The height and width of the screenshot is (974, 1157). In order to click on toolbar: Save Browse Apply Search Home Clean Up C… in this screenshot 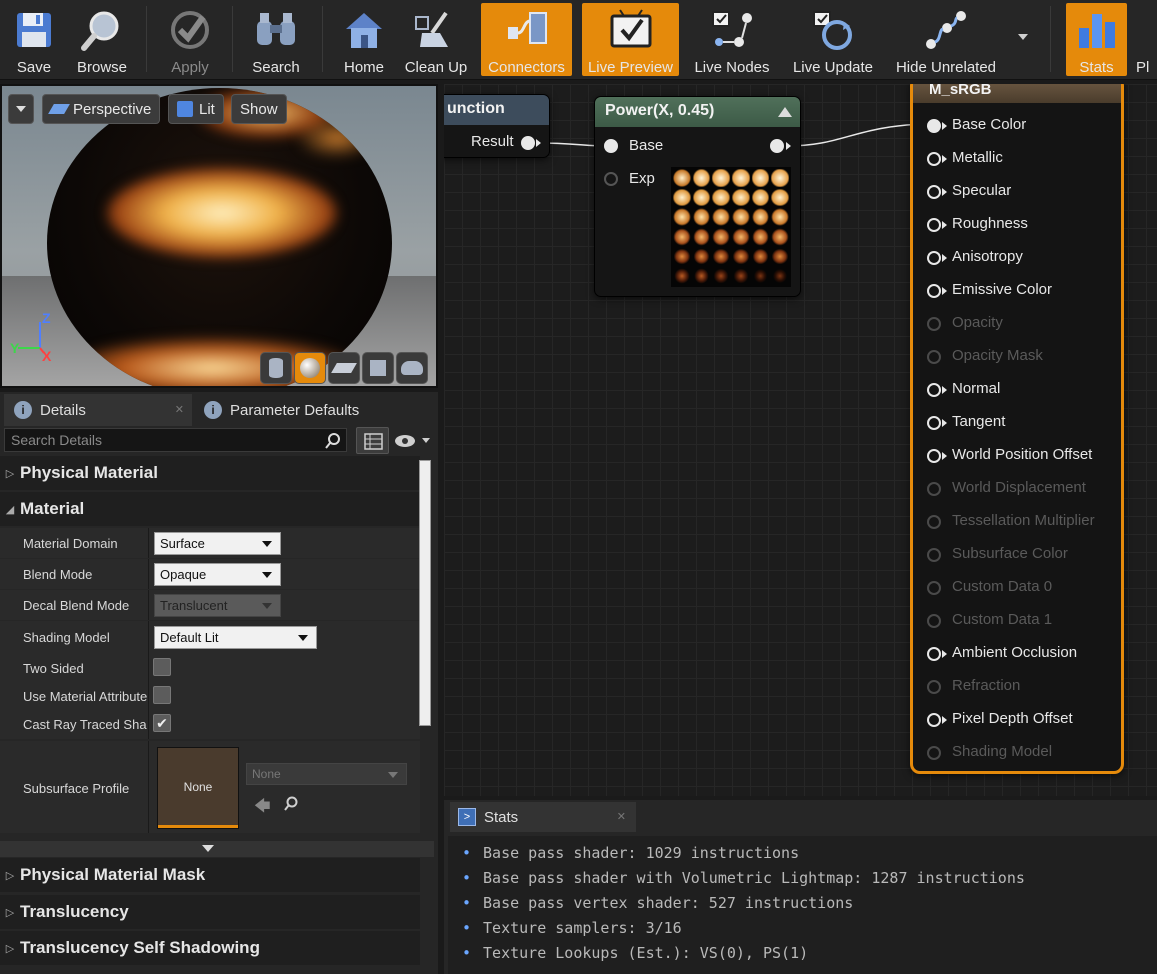, I will do `click(578, 40)`.